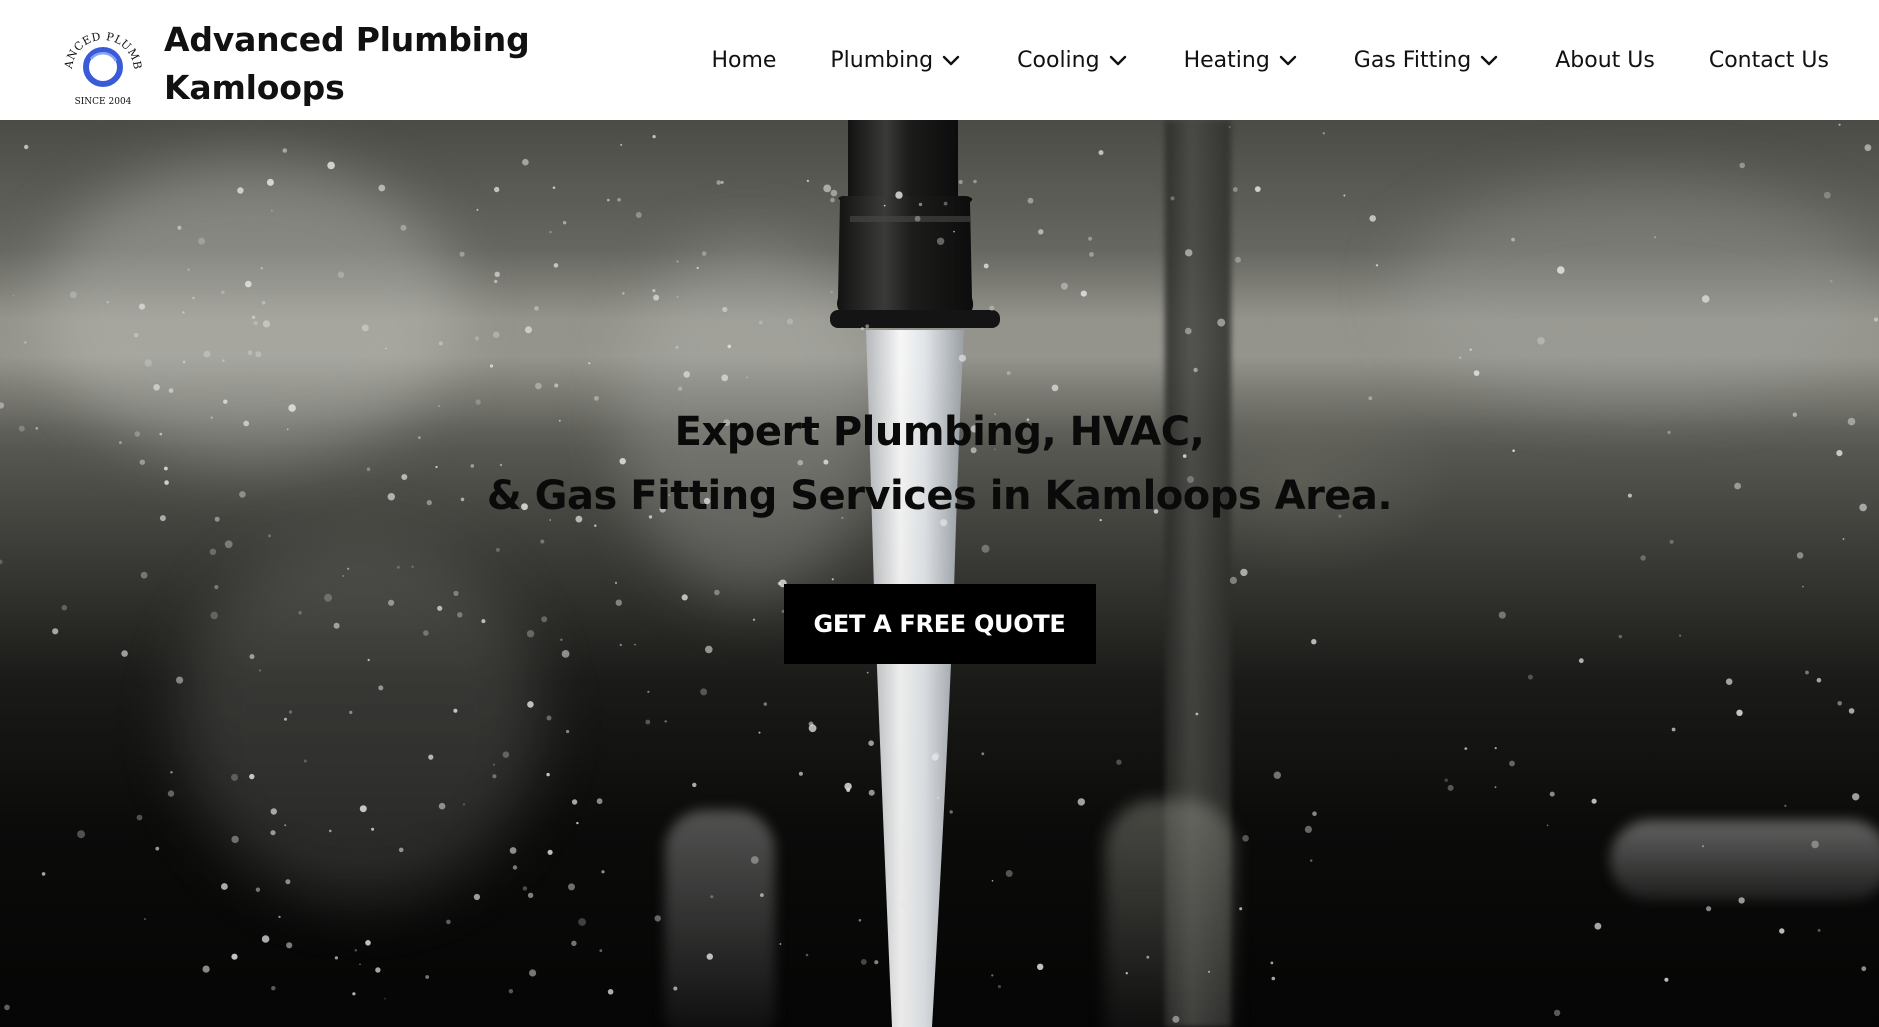 This screenshot has height=1027, width=1879. What do you see at coordinates (347, 64) in the screenshot?
I see `brand-name: Advanced Plumbing Kamloops` at bounding box center [347, 64].